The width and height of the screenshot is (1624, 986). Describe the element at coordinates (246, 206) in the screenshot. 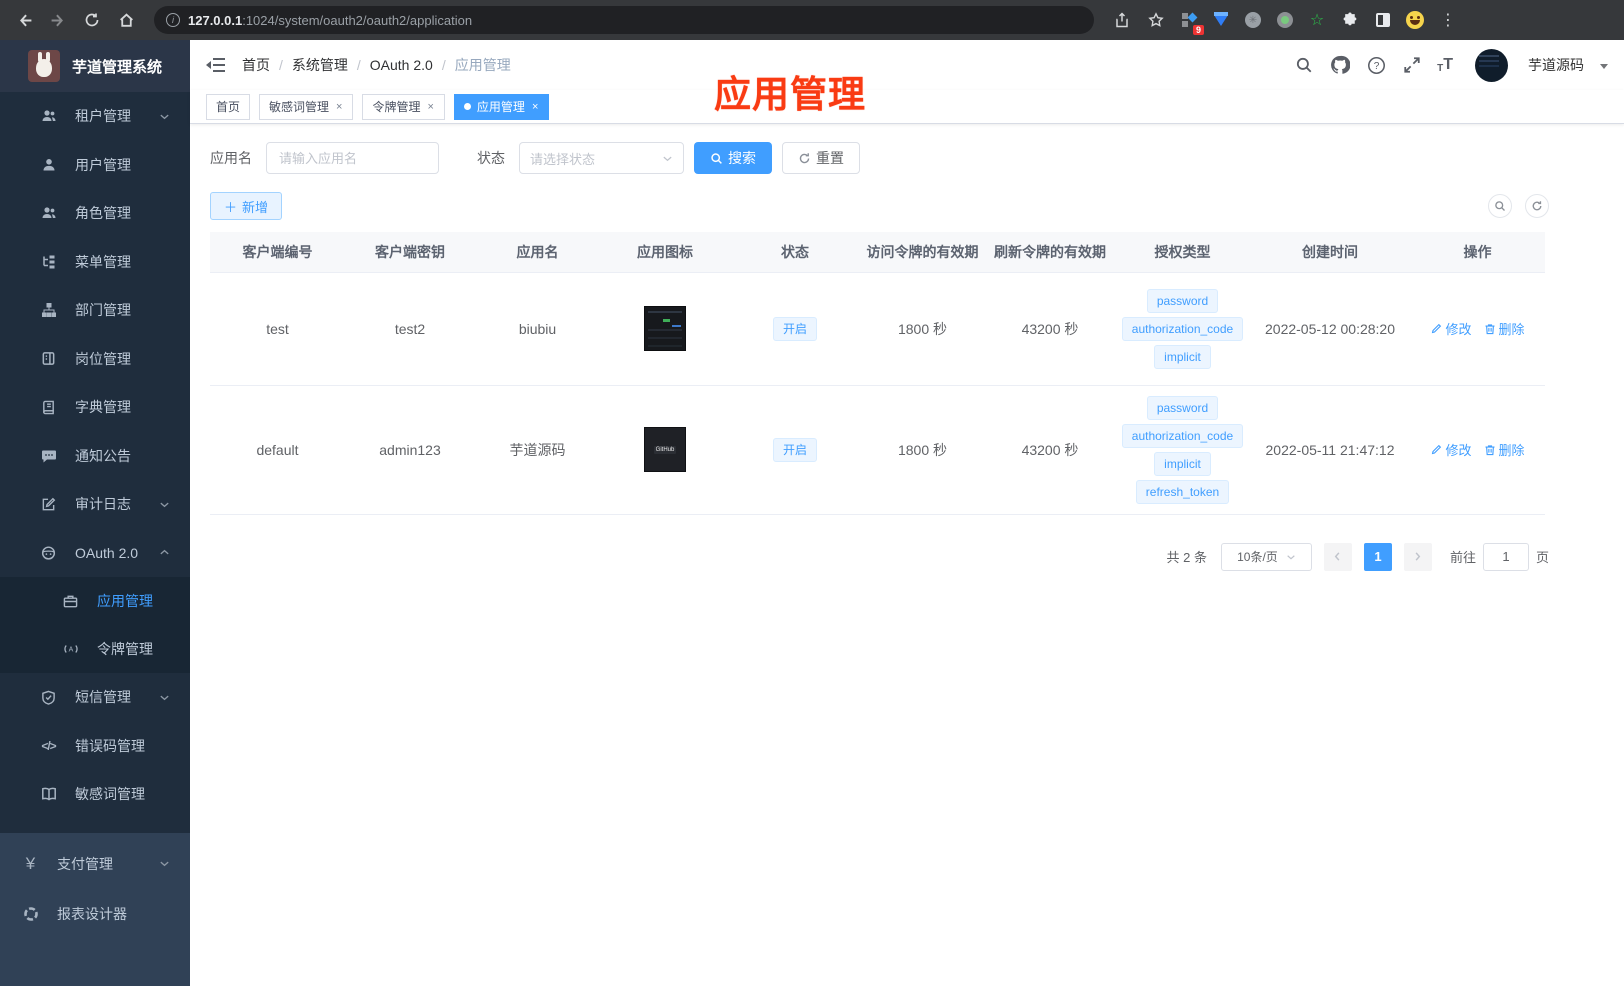

I see `add-button: ＋ 新增` at that location.